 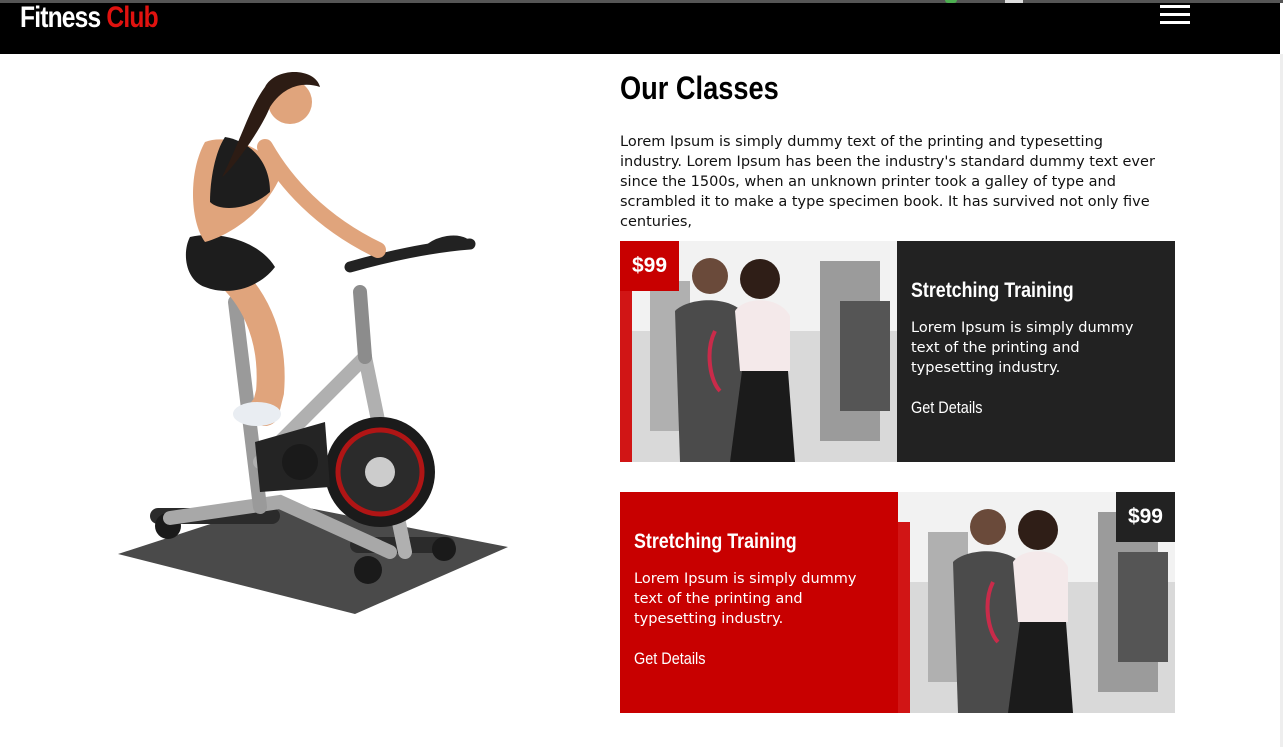 I want to click on logo-word-club: Club, so click(x=132, y=17).